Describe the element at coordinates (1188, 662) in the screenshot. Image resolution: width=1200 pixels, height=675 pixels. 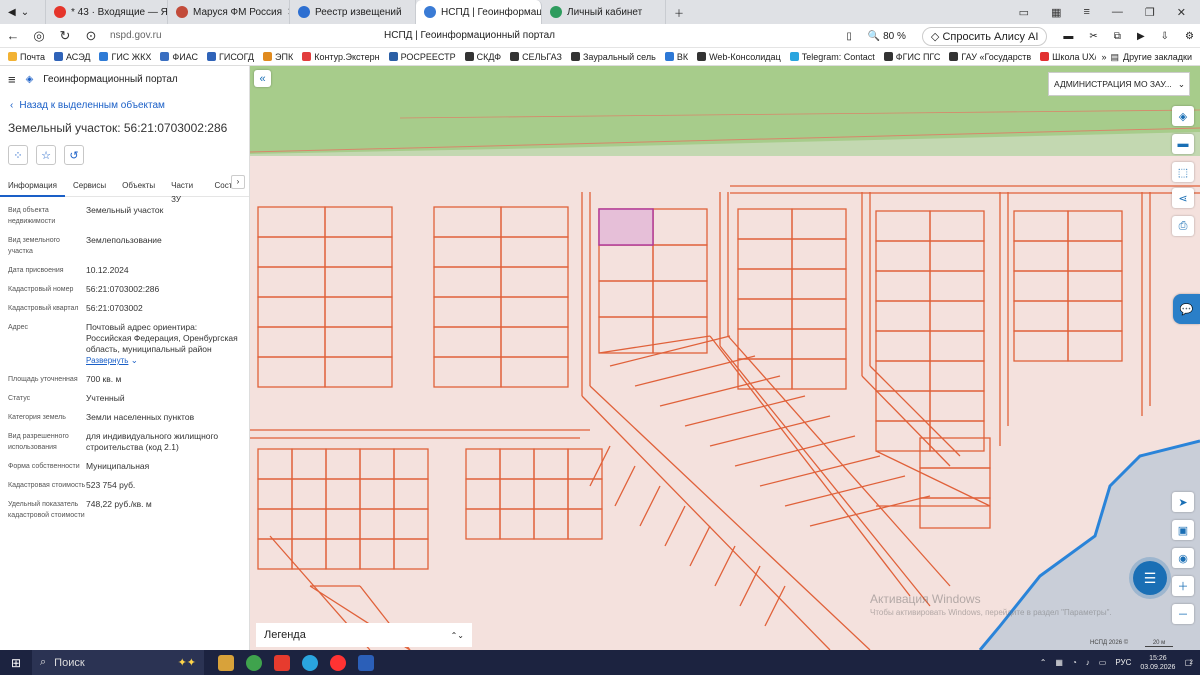
I see `notifications-icon: ▢ 2` at that location.